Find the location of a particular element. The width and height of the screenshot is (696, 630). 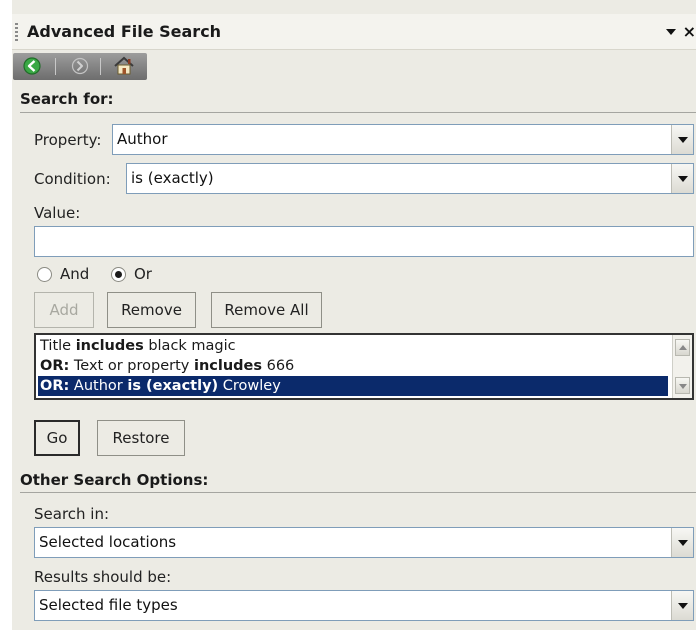

go-button: Go is located at coordinates (57, 438).